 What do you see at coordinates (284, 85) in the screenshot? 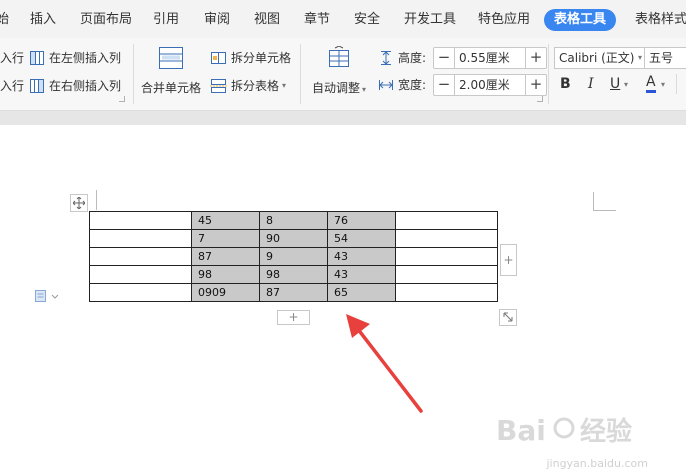
I see `split-table-dropdown-icon: ▾` at bounding box center [284, 85].